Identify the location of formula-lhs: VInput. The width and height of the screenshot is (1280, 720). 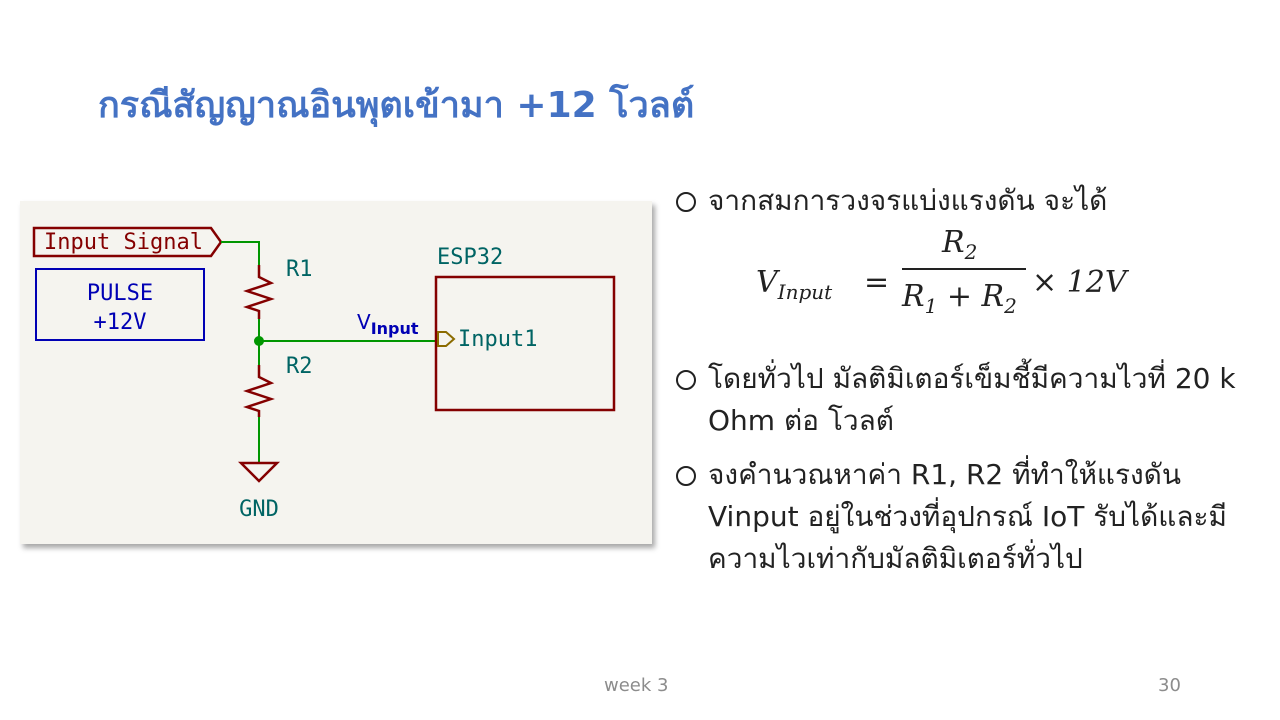
(794, 284).